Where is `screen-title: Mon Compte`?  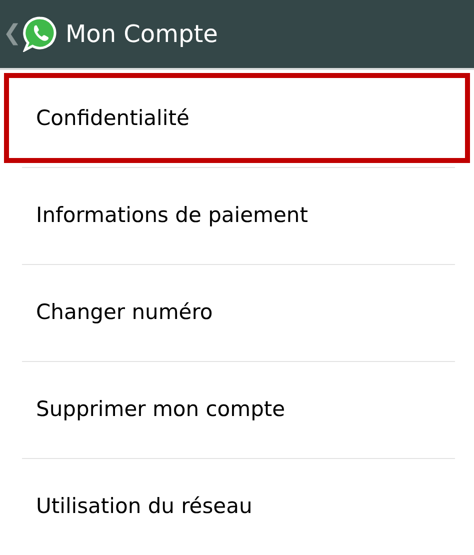 screen-title: Mon Compte is located at coordinates (141, 34).